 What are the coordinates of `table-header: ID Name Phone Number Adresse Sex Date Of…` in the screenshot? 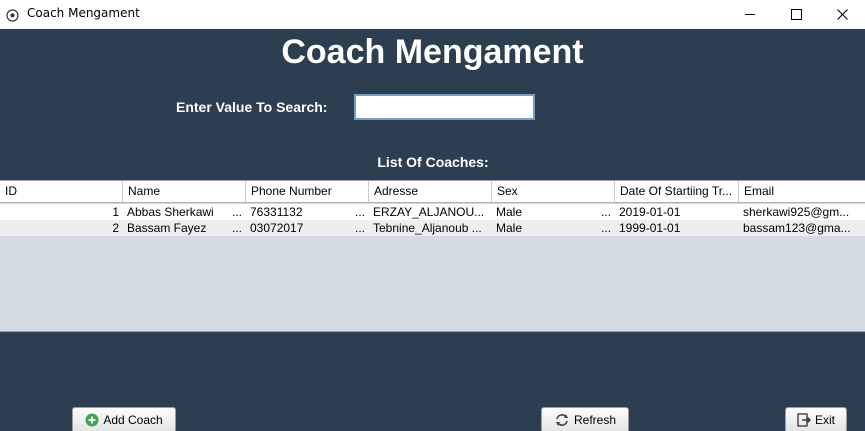 It's located at (432, 192).